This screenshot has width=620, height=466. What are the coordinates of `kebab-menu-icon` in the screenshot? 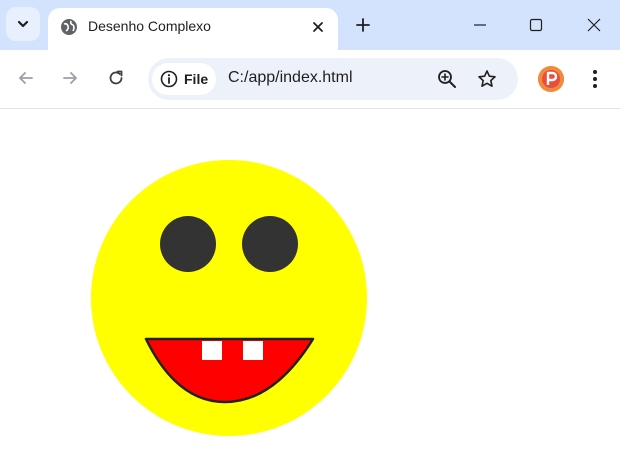 It's located at (595, 79).